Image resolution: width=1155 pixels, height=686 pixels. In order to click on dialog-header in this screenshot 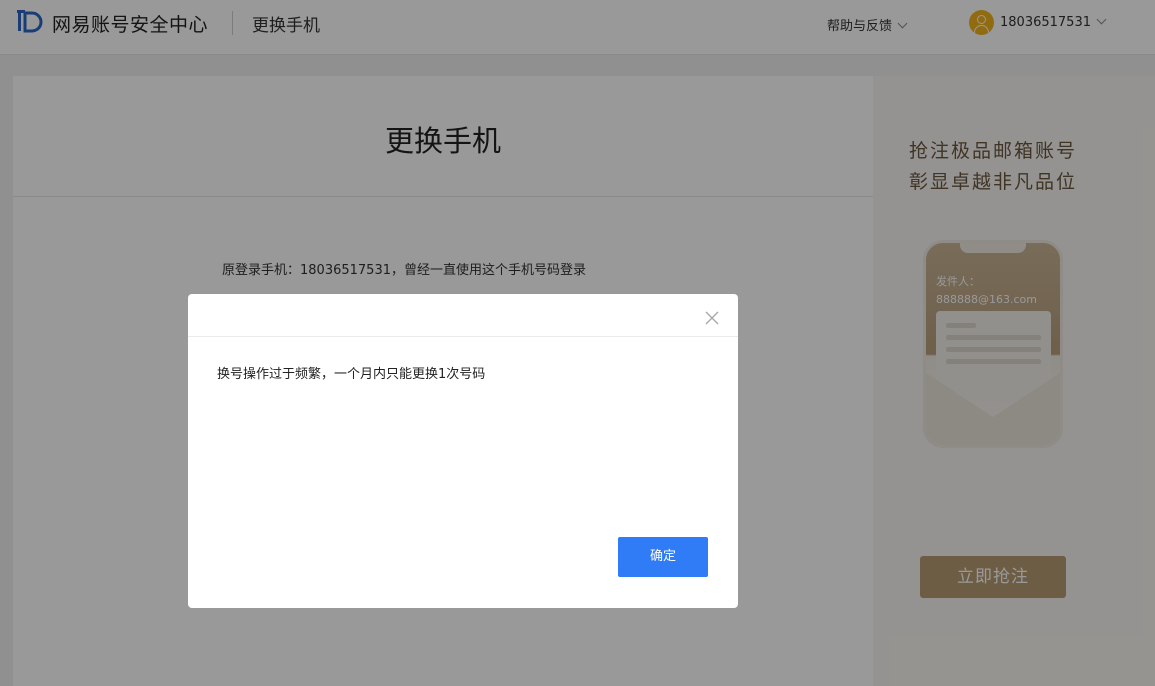, I will do `click(463, 315)`.